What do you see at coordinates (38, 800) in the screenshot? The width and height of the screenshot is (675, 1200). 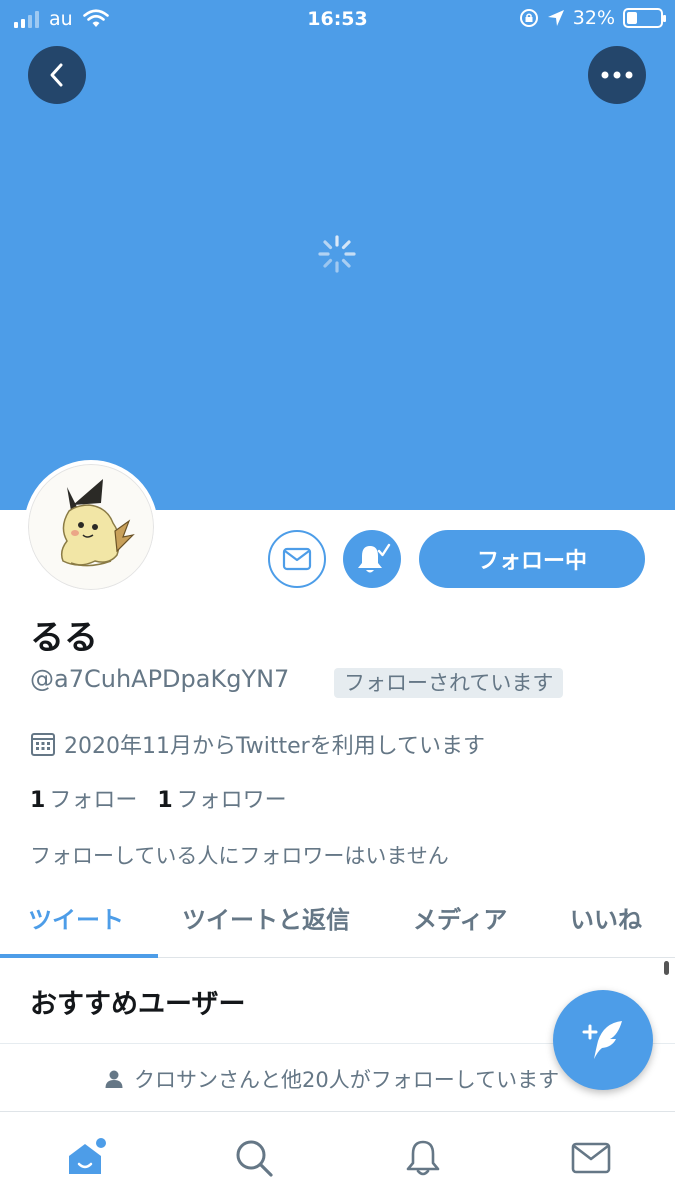 I see `following-count: 1` at bounding box center [38, 800].